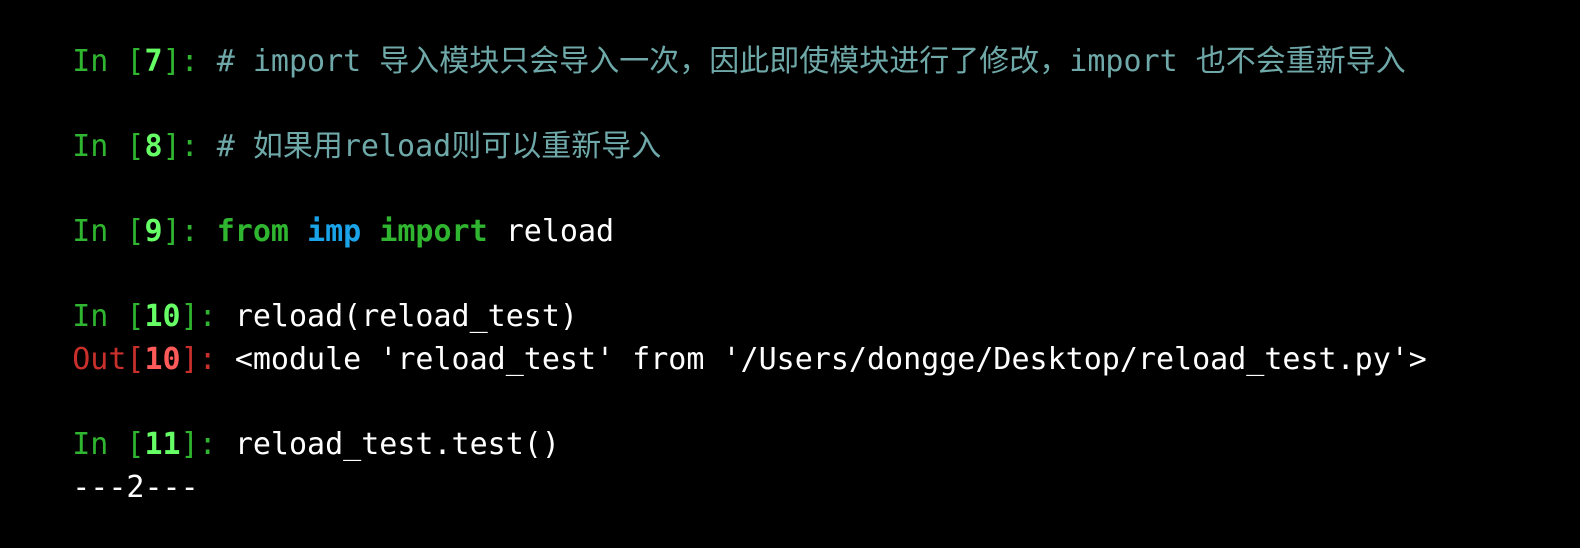 The width and height of the screenshot is (1580, 548). What do you see at coordinates (207, 359) in the screenshot?
I see `out-prompt-suffix: ]:` at bounding box center [207, 359].